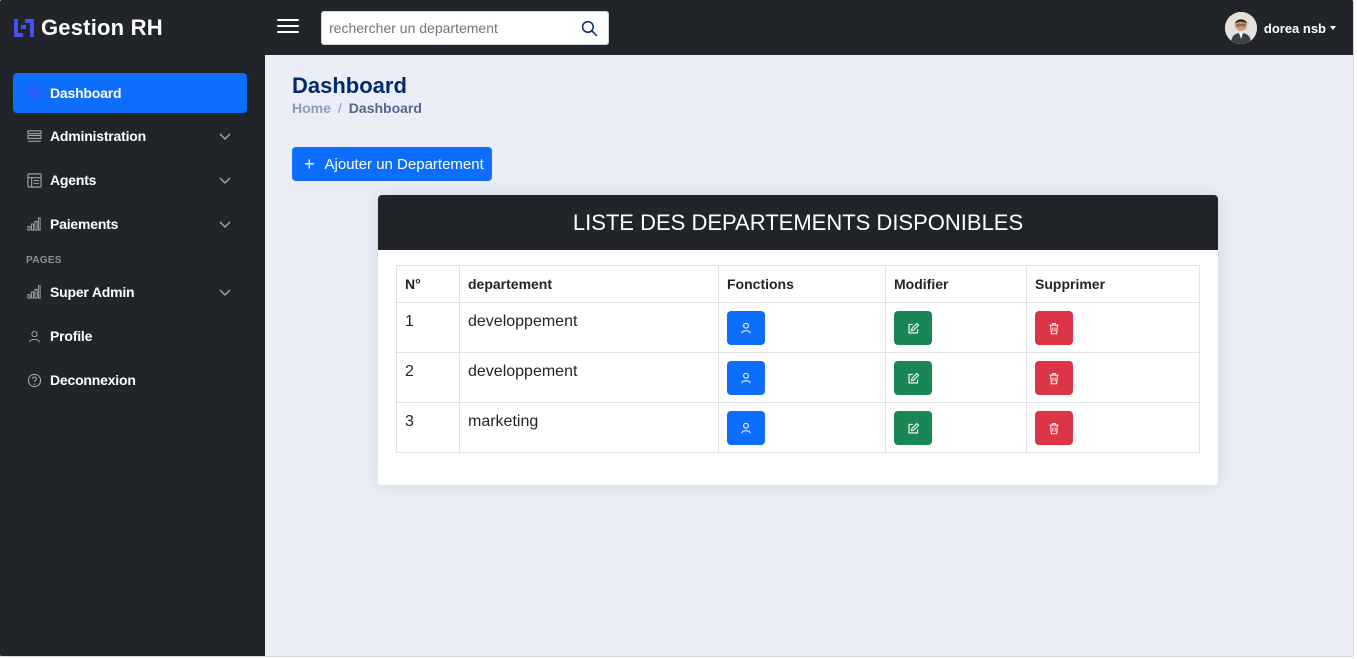  What do you see at coordinates (288, 27) in the screenshot?
I see `menu-toggle-icon` at bounding box center [288, 27].